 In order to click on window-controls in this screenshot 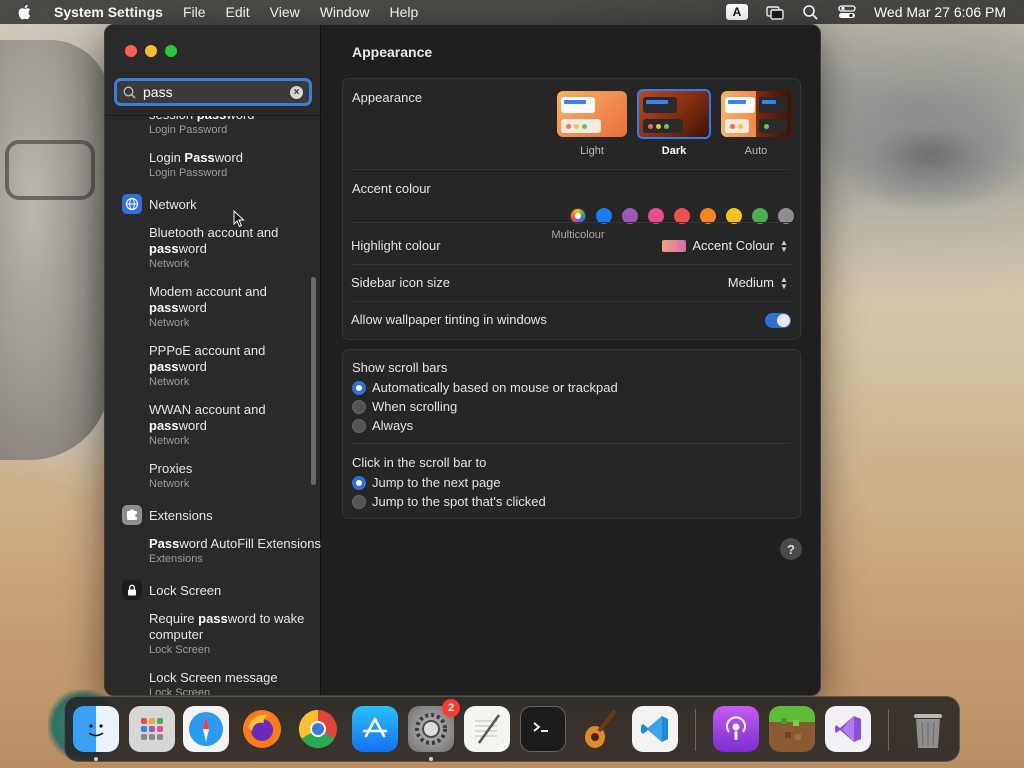, I will do `click(151, 51)`.